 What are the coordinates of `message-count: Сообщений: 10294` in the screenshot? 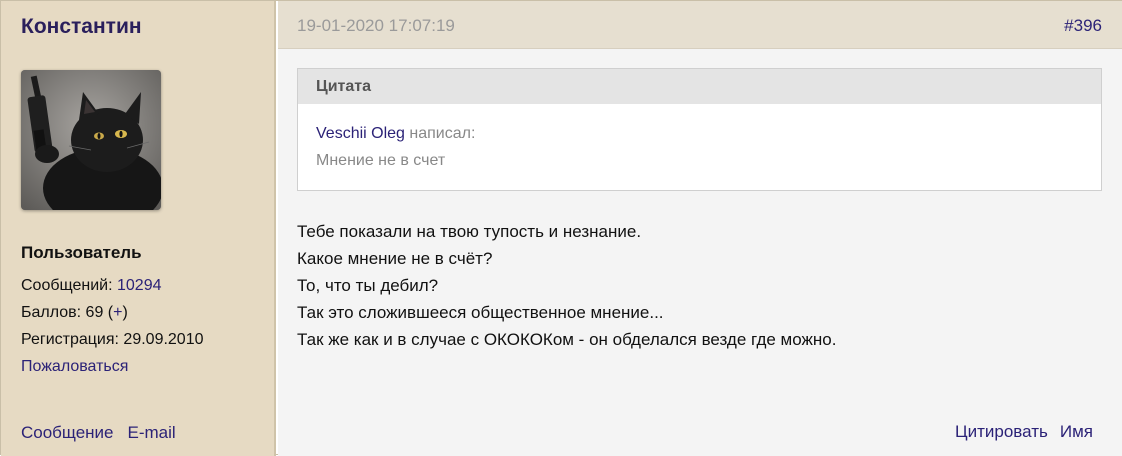 It's located at (91, 286).